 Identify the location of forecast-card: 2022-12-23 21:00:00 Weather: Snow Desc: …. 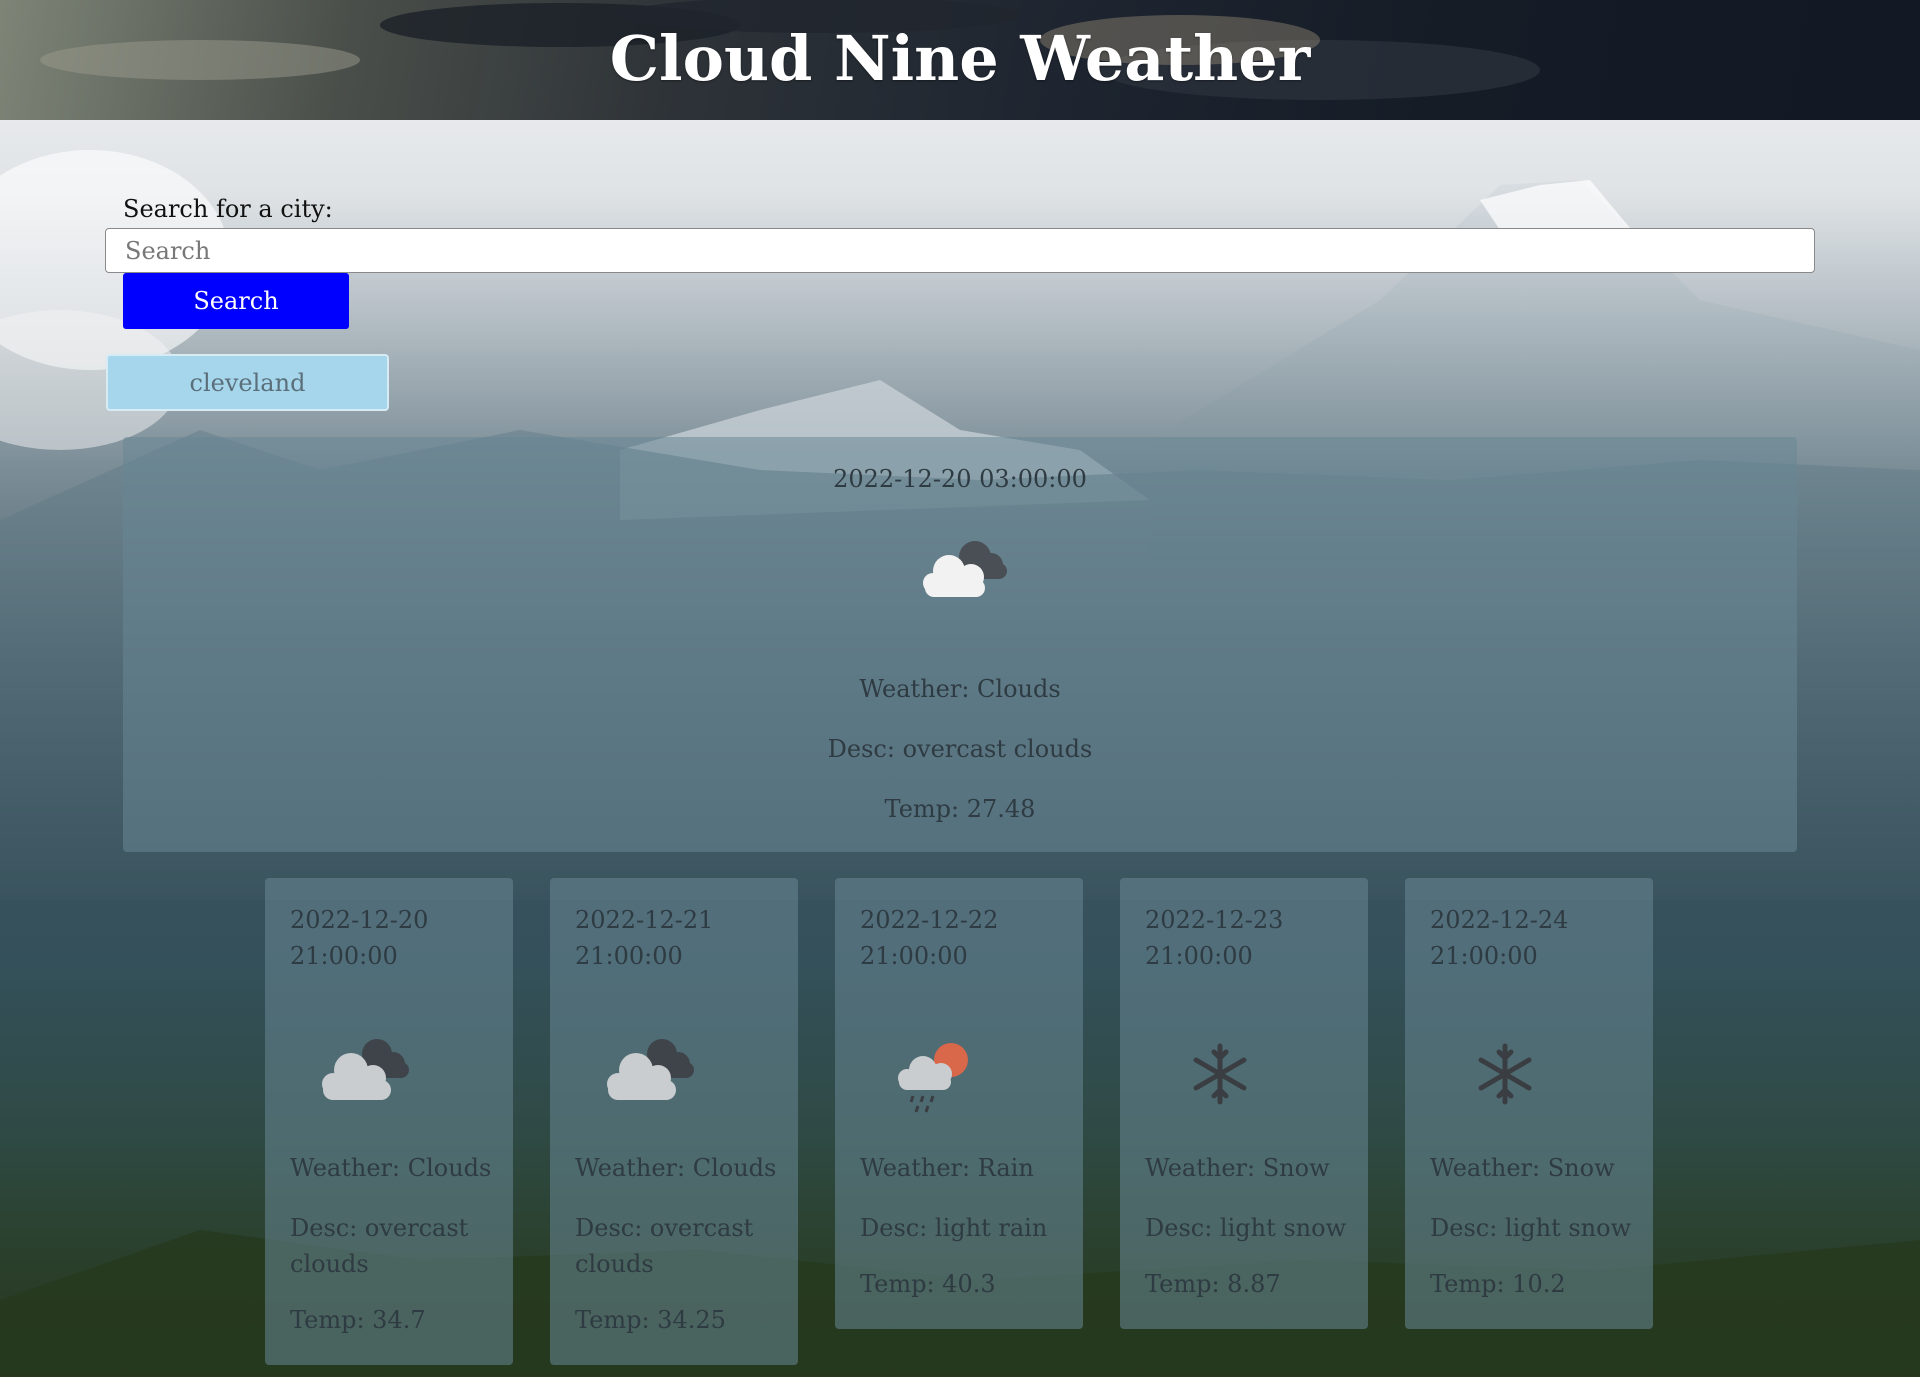
(1244, 1103).